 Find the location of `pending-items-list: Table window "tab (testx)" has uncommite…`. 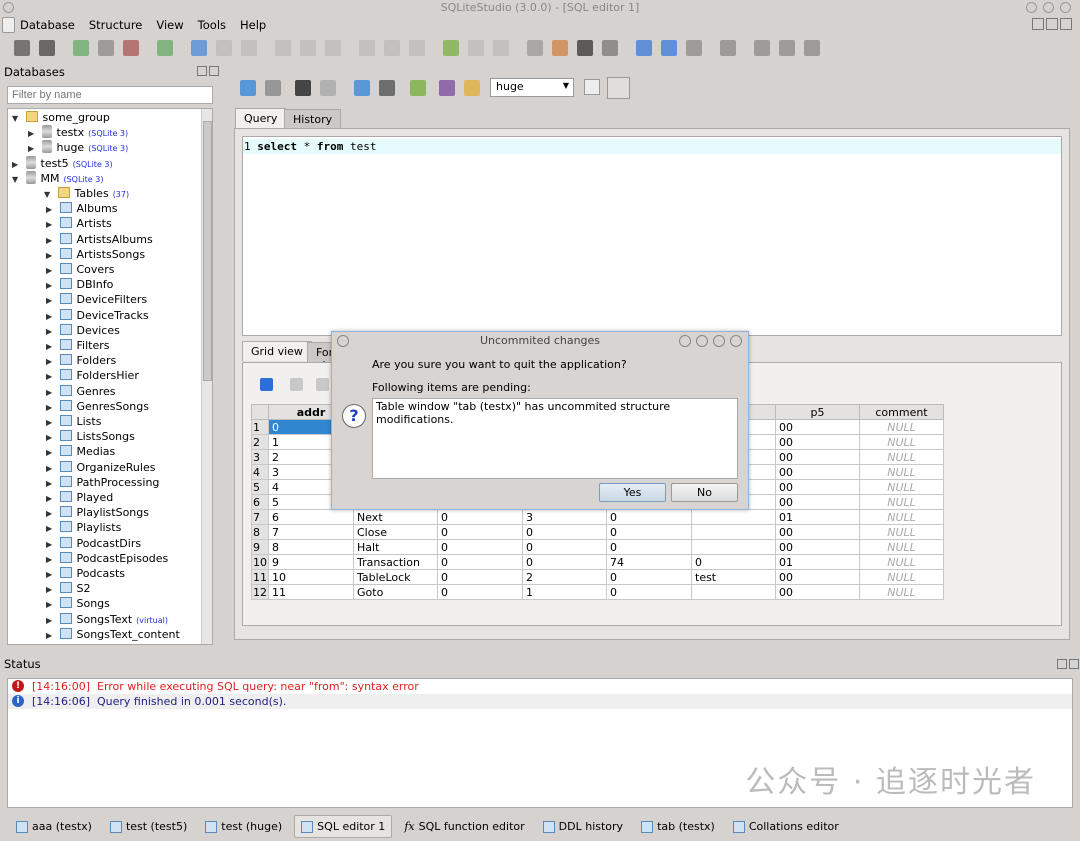

pending-items-list: Table window "tab (testx)" has uncommite… is located at coordinates (555, 438).